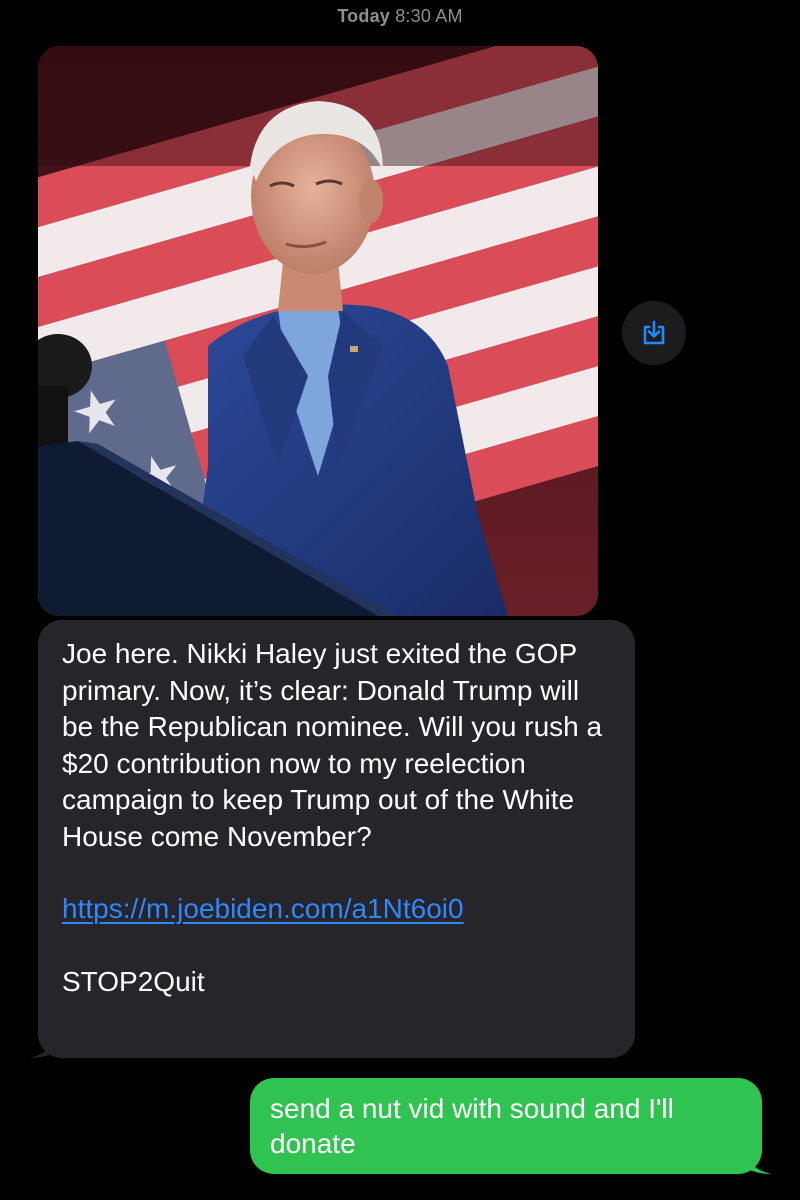 This screenshot has height=1200, width=800. What do you see at coordinates (429, 16) in the screenshot?
I see `timestamp-time: 8:30 AM` at bounding box center [429, 16].